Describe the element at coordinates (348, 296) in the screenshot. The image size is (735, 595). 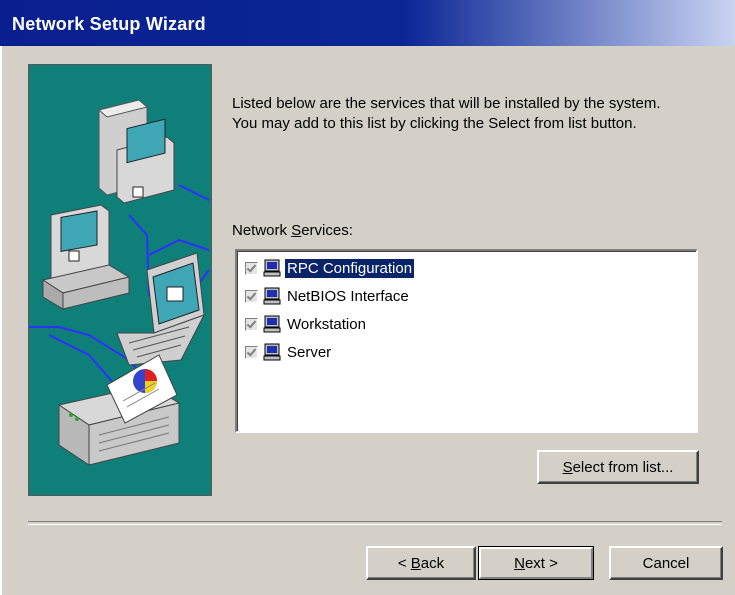
I see `list-item-label: NetBIOS Interface` at that location.